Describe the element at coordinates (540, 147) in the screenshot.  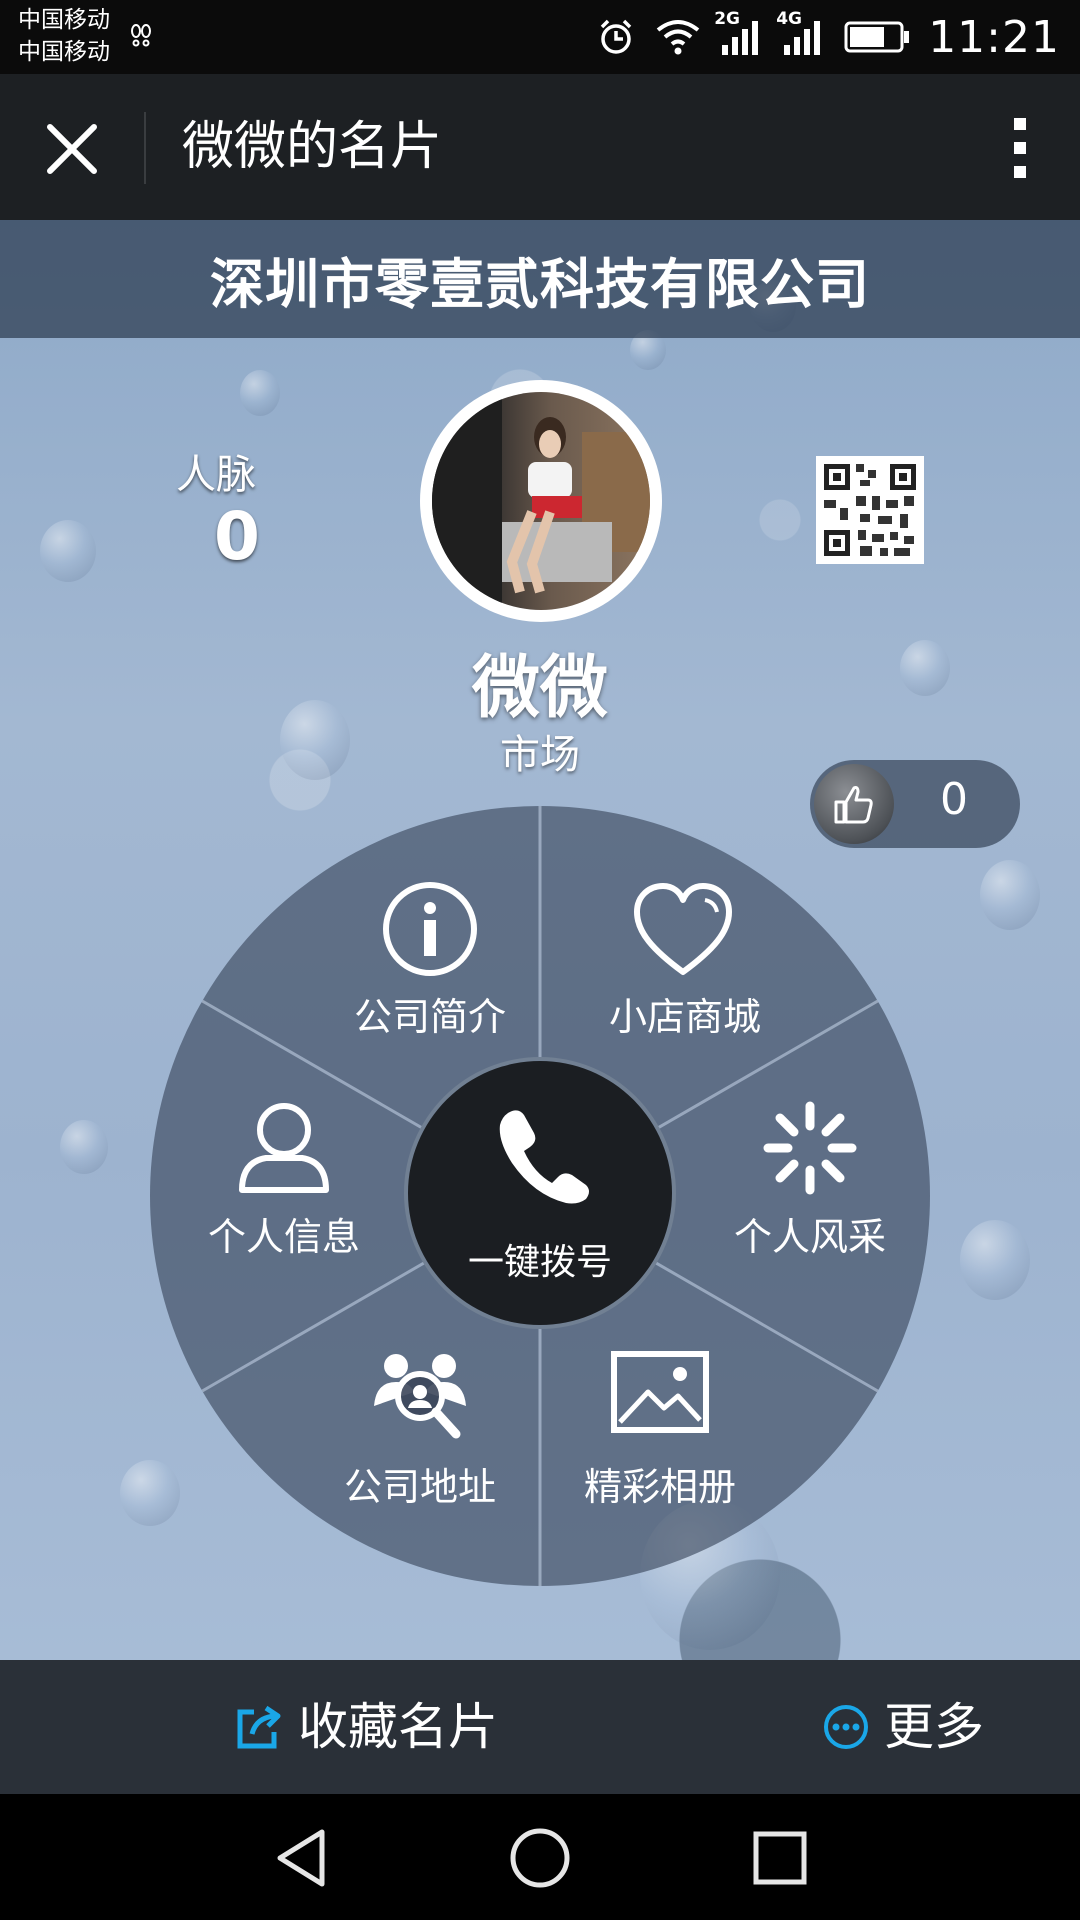
I see `title-bar: 微微的名片` at that location.